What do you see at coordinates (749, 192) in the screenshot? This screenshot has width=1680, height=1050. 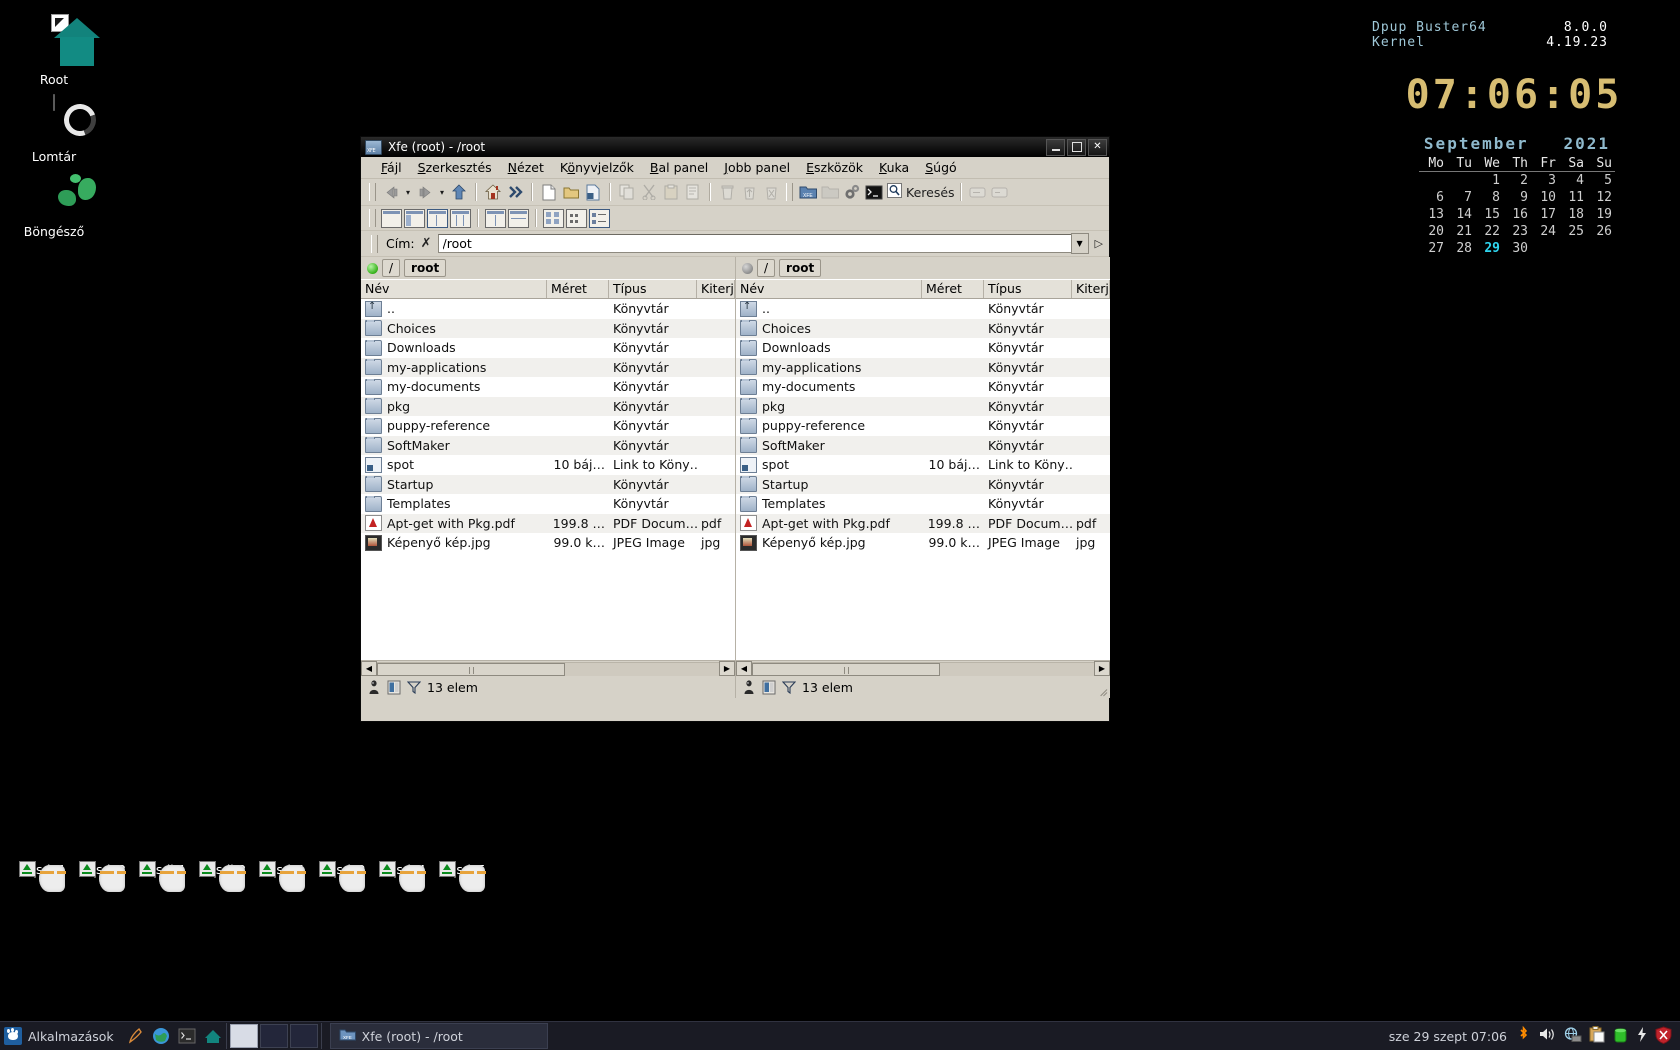 I see `restore-from-trash-icon` at bounding box center [749, 192].